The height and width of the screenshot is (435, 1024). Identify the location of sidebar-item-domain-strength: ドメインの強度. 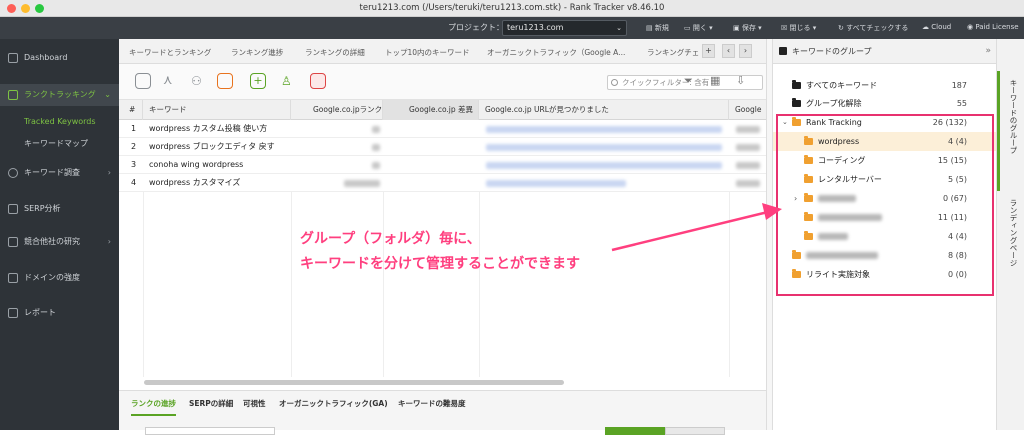
(59, 278).